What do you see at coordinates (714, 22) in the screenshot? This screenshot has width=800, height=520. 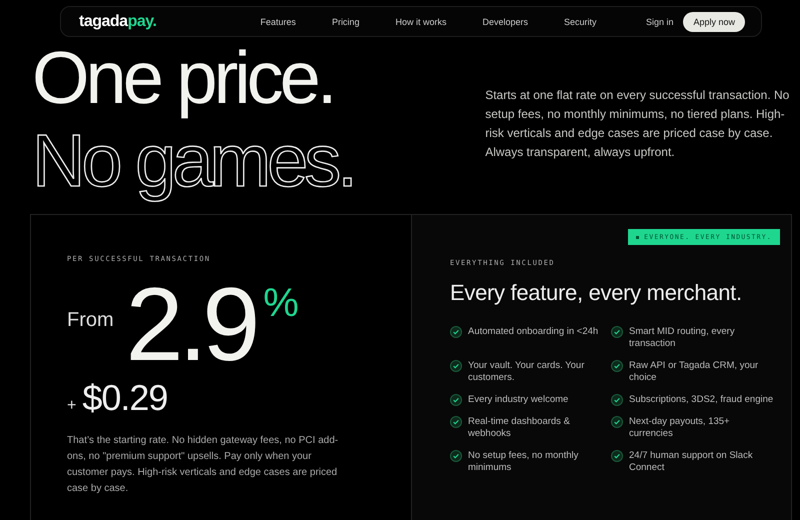 I see `apply-button: Apply now` at bounding box center [714, 22].